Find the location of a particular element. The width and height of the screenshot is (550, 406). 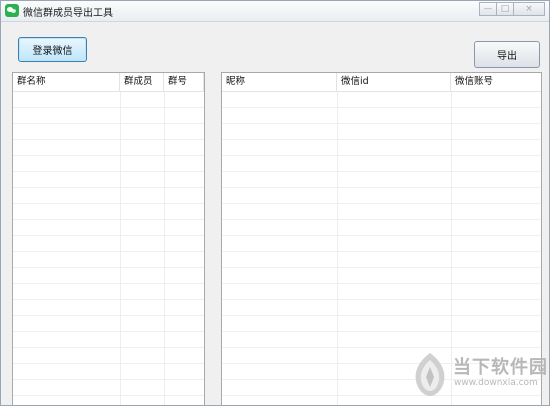

close-button: × is located at coordinates (529, 9).